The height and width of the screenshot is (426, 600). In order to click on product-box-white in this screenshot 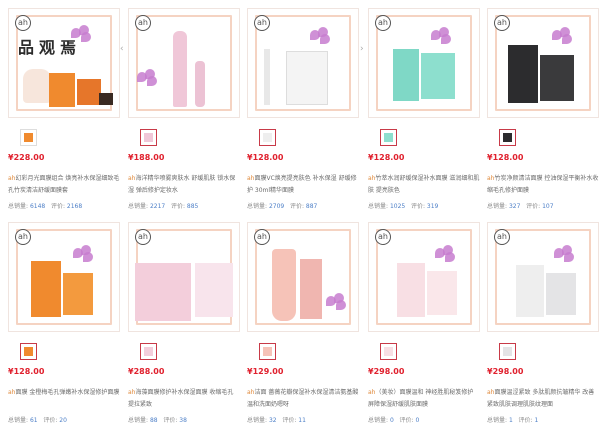, I will do `click(307, 78)`.